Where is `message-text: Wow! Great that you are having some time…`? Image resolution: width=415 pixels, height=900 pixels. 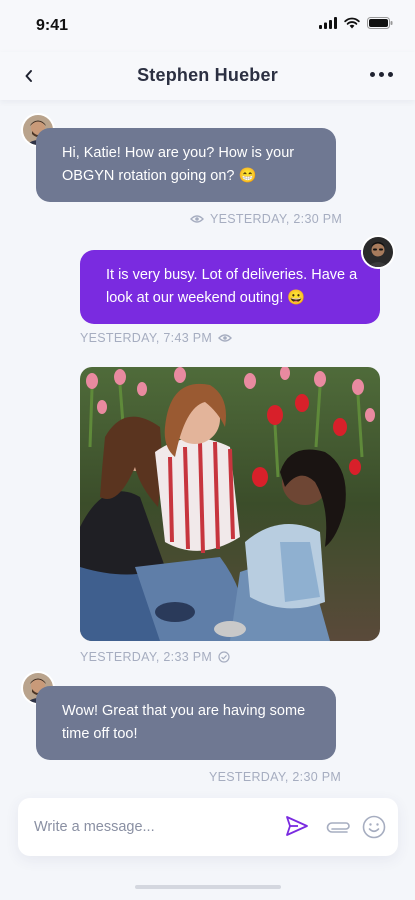 message-text: Wow! Great that you are having some time… is located at coordinates (184, 722).